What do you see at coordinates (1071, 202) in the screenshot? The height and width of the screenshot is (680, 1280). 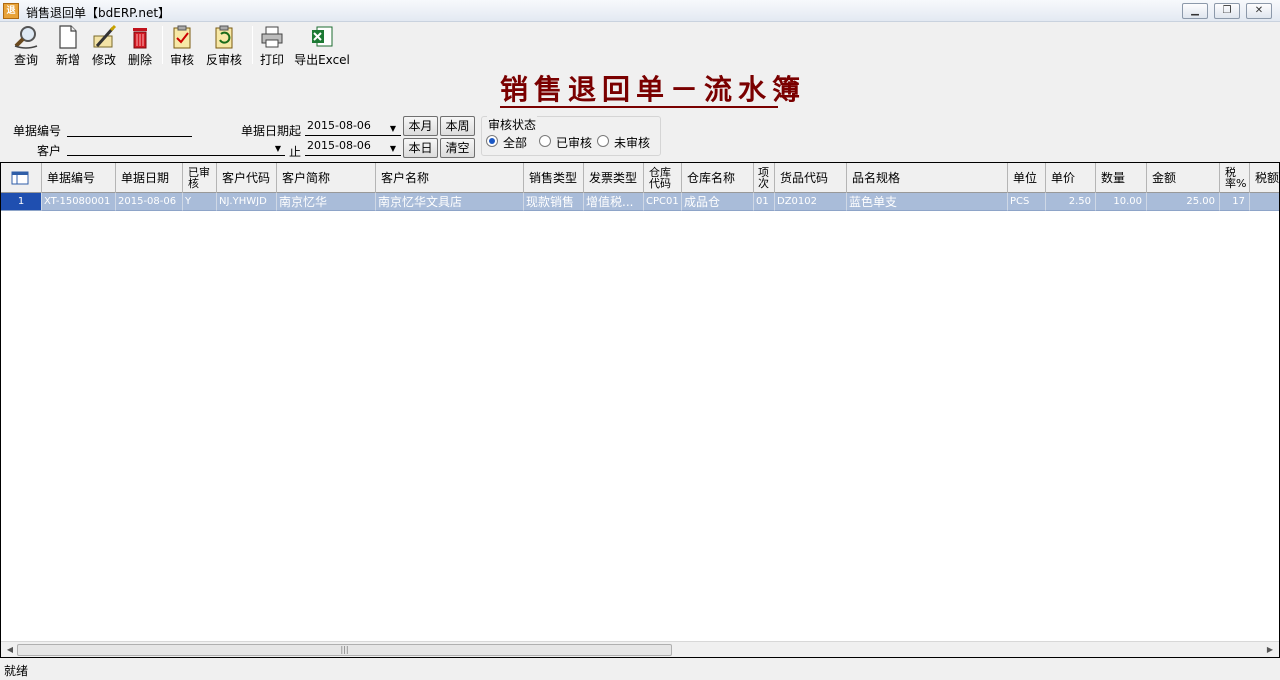 I see `cell-price: 2.50` at bounding box center [1071, 202].